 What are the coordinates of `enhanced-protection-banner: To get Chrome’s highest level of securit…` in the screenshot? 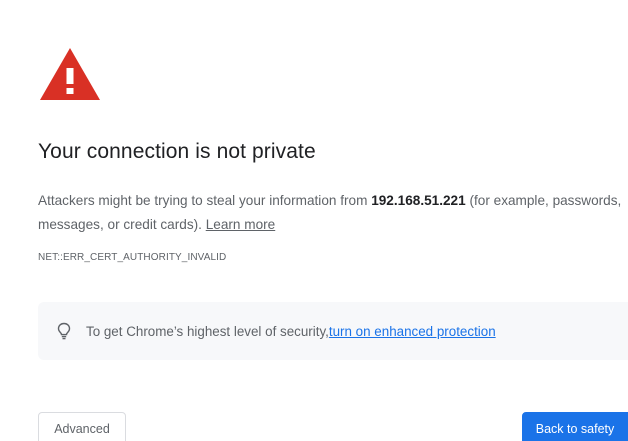 It's located at (333, 331).